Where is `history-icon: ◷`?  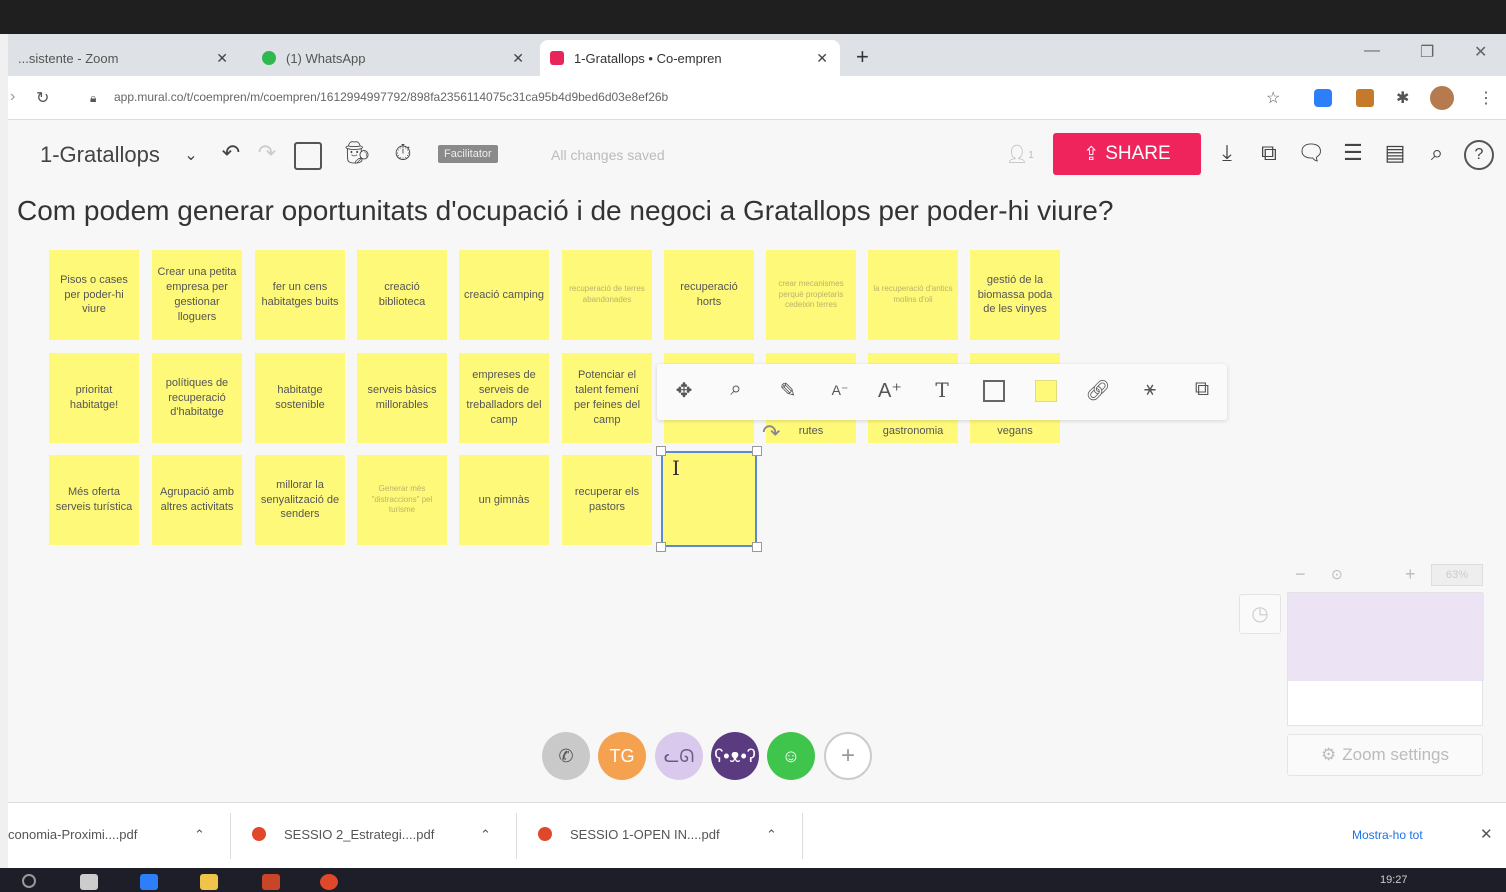
history-icon: ◷ is located at coordinates (1260, 614).